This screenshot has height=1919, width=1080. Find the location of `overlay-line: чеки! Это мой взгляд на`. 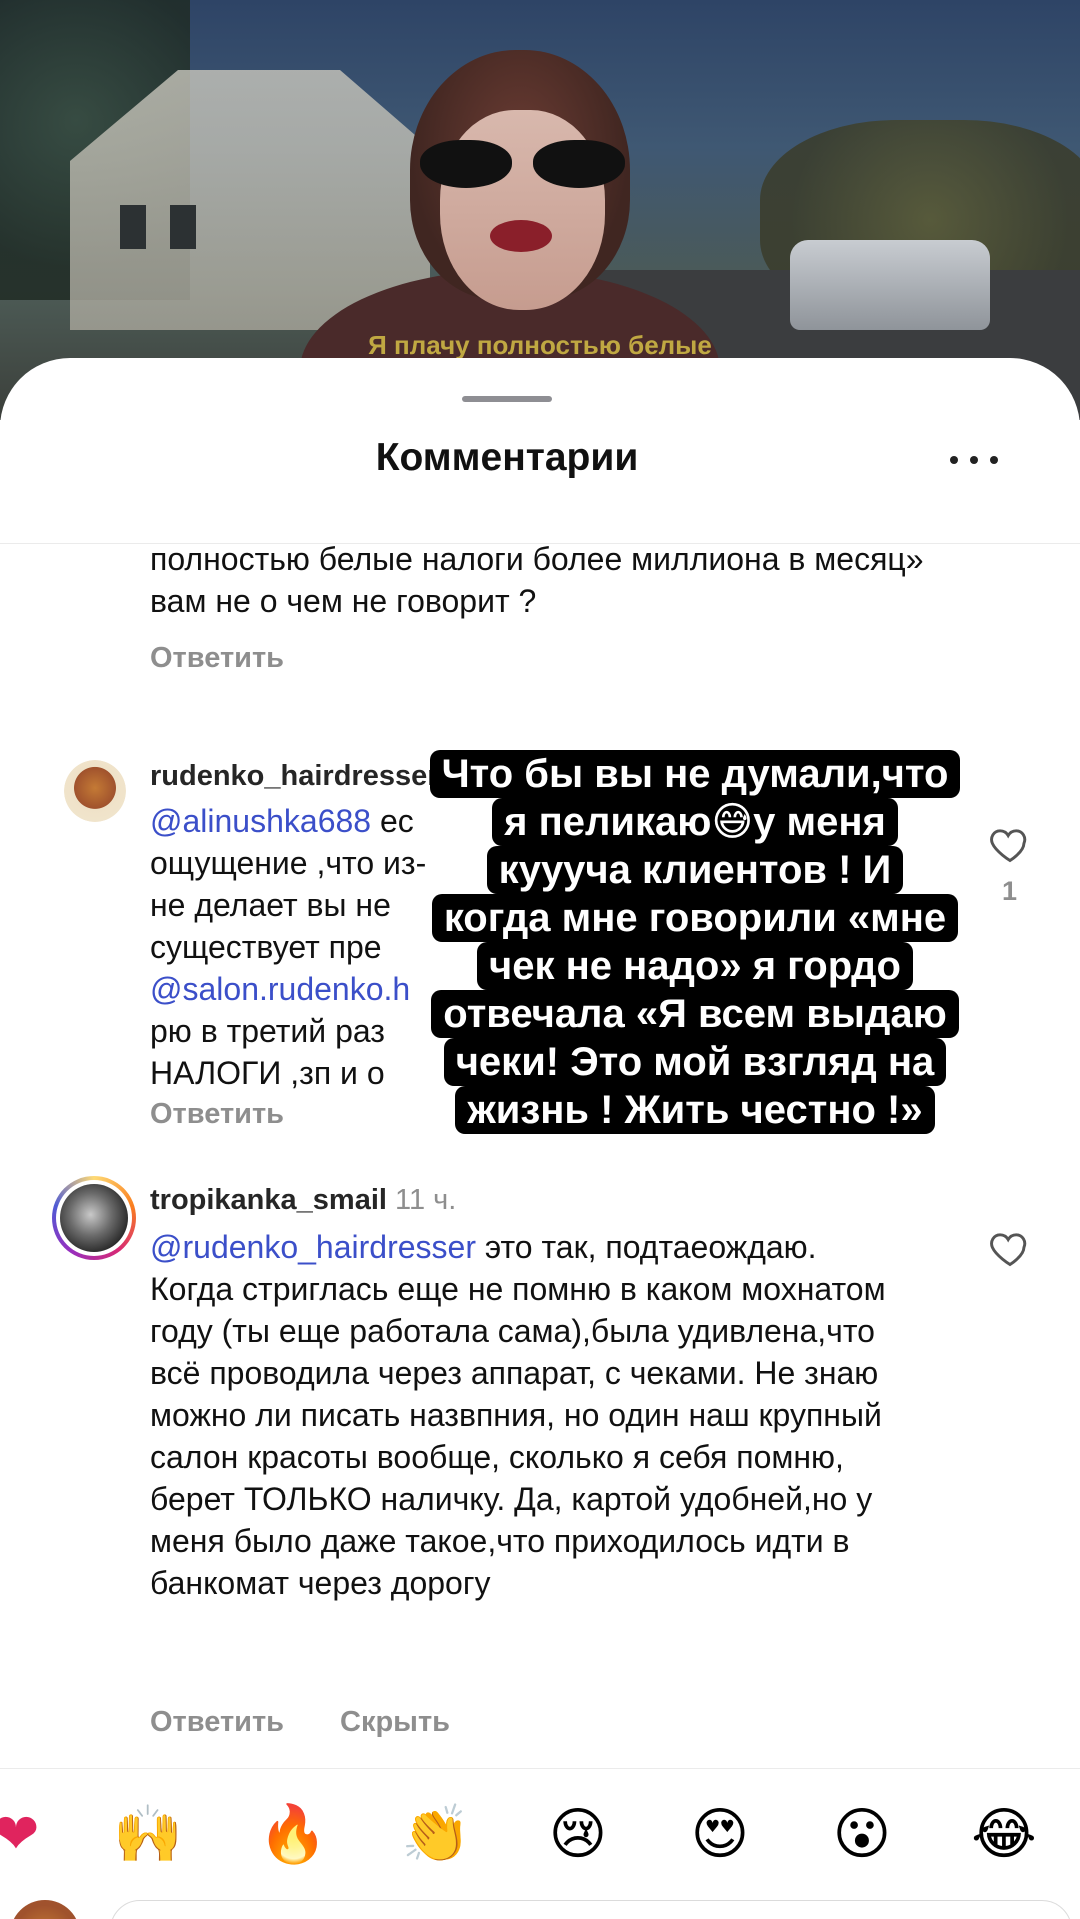

overlay-line: чеки! Это мой взгляд на is located at coordinates (695, 1062).